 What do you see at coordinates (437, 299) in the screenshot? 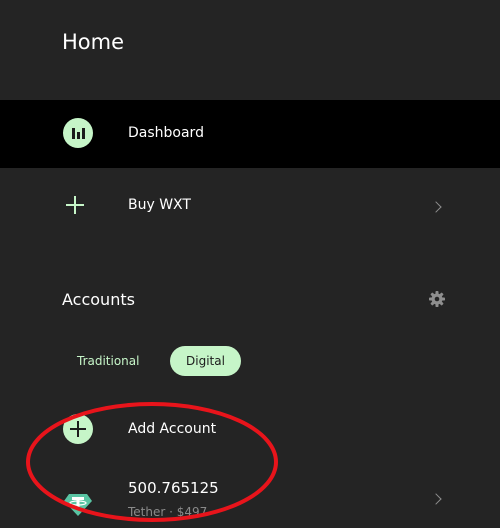
I see `gear-icon` at bounding box center [437, 299].